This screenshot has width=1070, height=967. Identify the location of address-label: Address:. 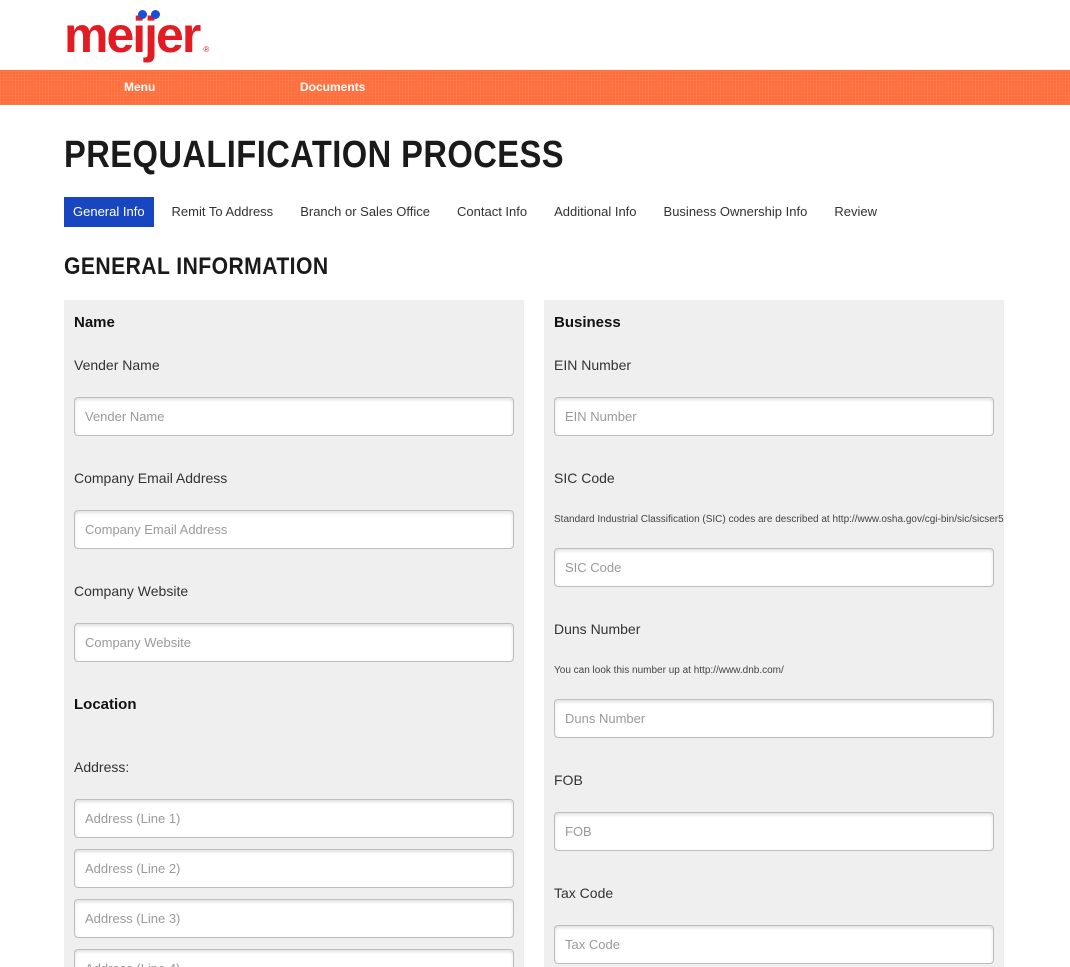
(102, 767).